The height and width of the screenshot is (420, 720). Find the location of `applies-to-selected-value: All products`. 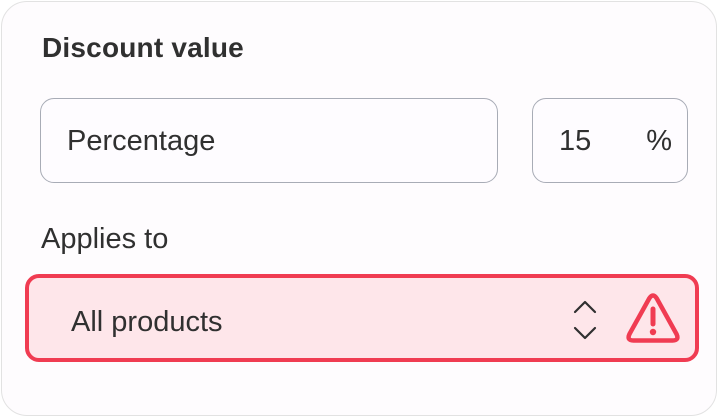

applies-to-selected-value: All products is located at coordinates (147, 322).